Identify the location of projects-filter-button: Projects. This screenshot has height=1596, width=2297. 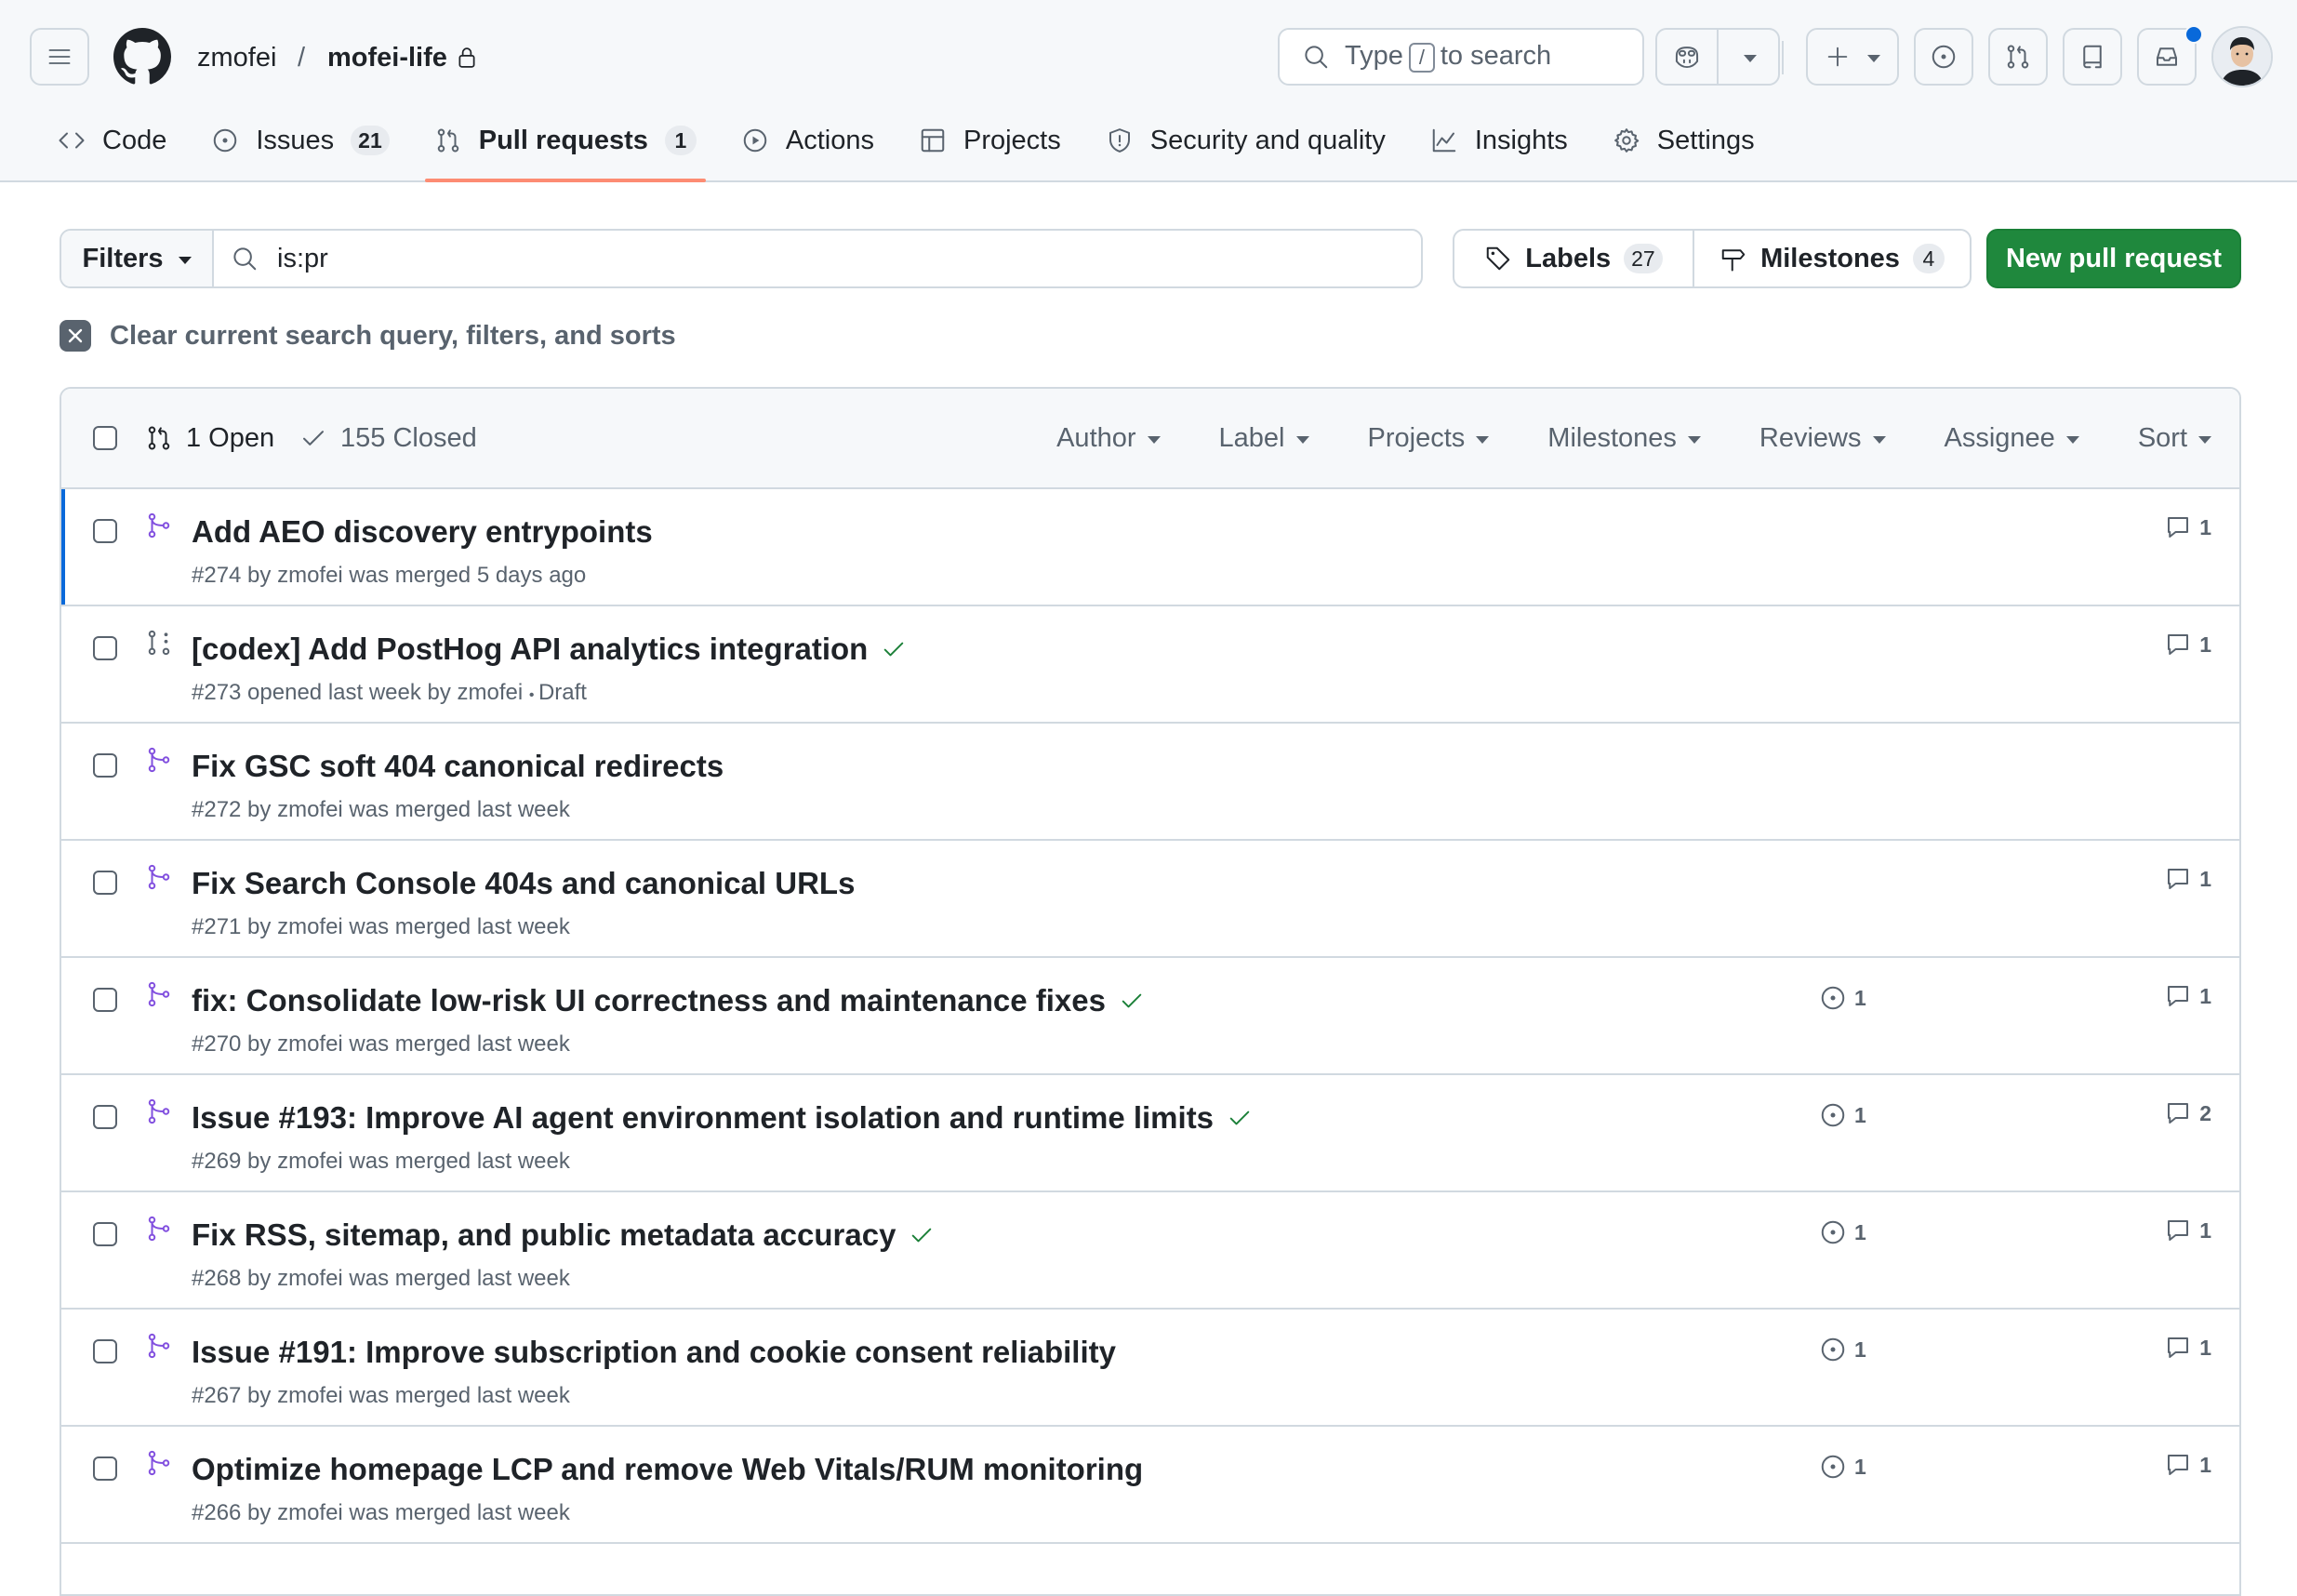
(1429, 439).